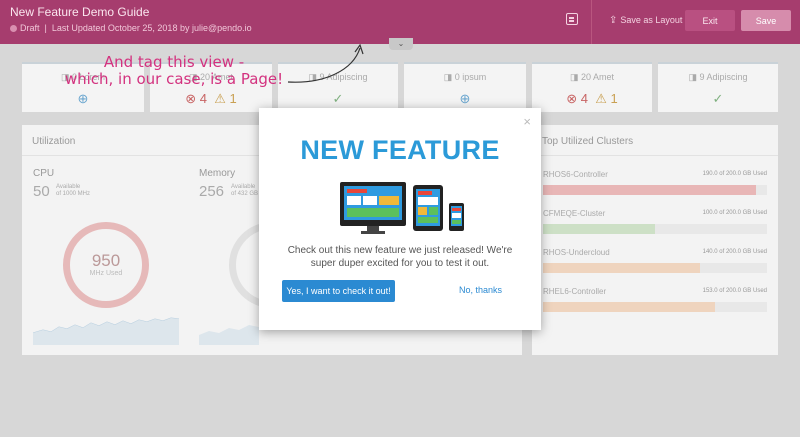  What do you see at coordinates (465, 87) in the screenshot?
I see `stat-card: ◨ 0 ipsum ⊕` at bounding box center [465, 87].